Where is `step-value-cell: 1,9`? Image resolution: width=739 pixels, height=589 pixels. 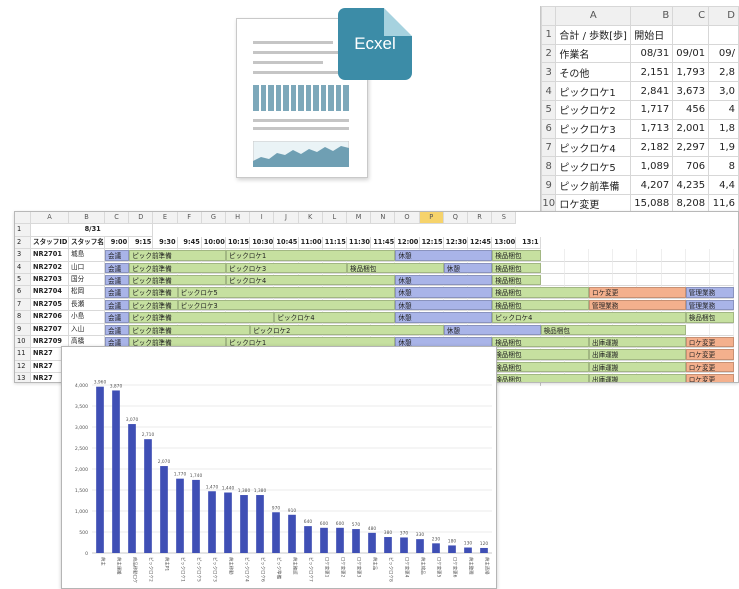 step-value-cell: 1,9 is located at coordinates (723, 147).